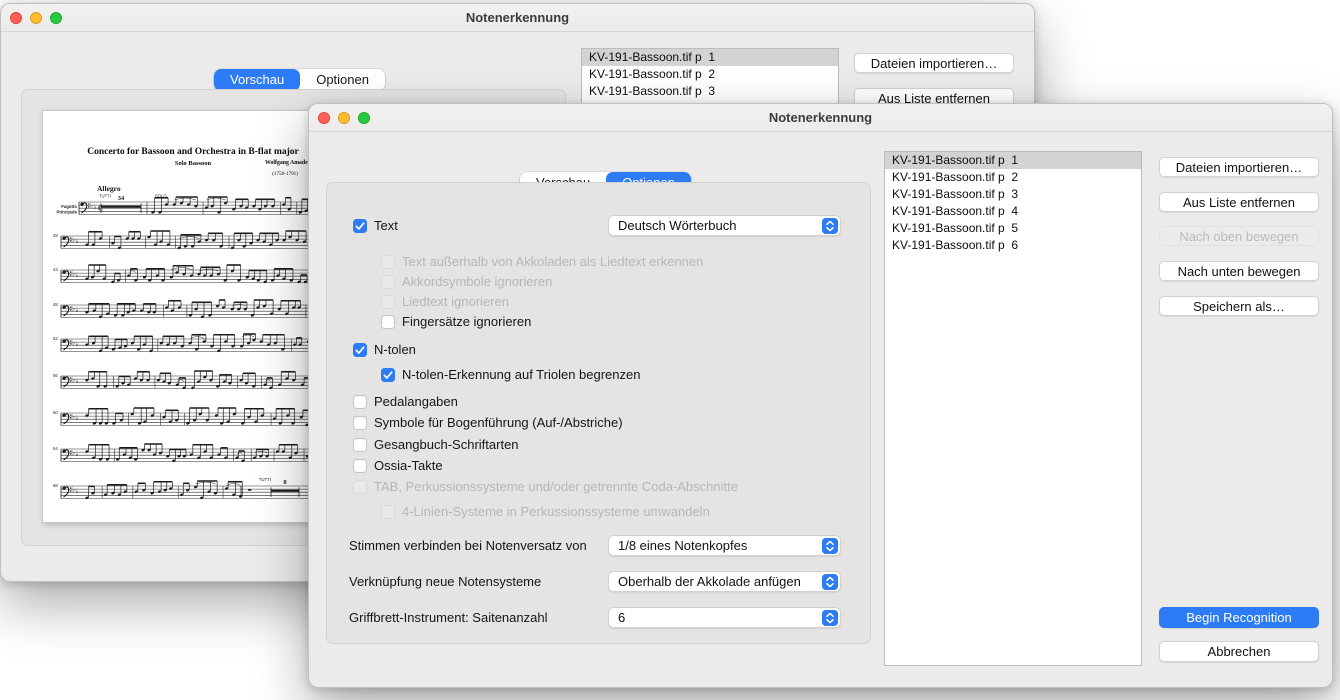 The width and height of the screenshot is (1340, 700). I want to click on checkbox-row-text: Text, so click(375, 225).